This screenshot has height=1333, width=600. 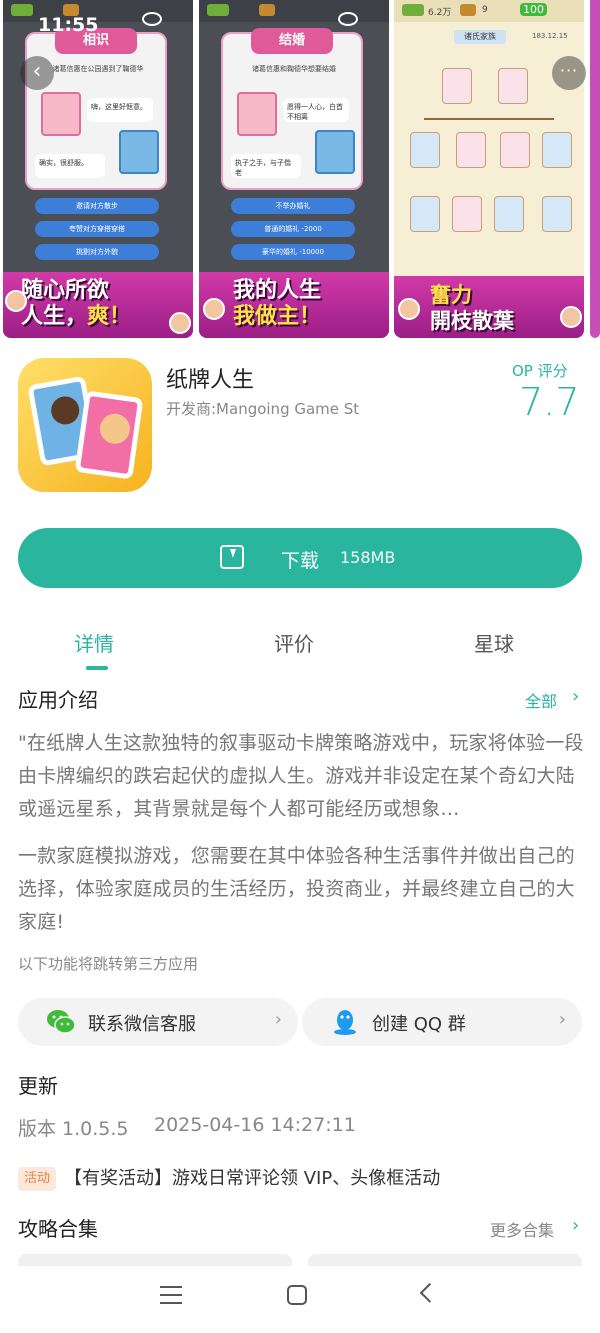 What do you see at coordinates (68, 25) in the screenshot?
I see `status-time: 11:55` at bounding box center [68, 25].